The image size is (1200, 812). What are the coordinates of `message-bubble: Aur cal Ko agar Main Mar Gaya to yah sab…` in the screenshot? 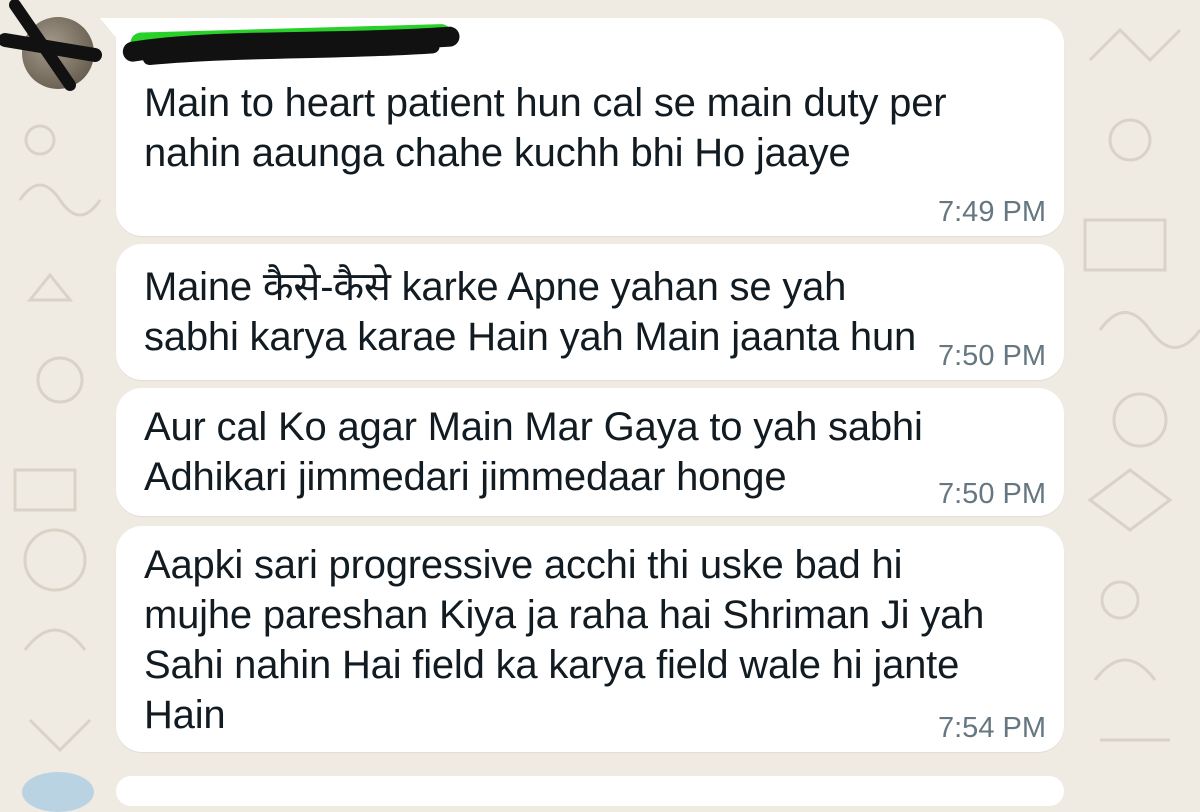 It's located at (590, 452).